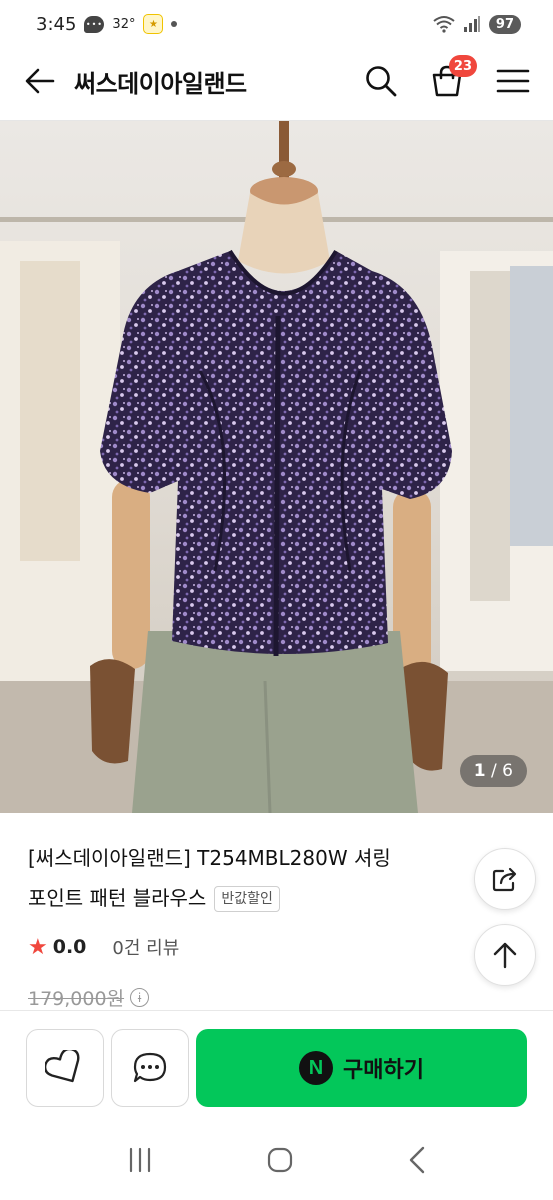 The width and height of the screenshot is (553, 1200). I want to click on rating-value: 0.0, so click(69, 947).